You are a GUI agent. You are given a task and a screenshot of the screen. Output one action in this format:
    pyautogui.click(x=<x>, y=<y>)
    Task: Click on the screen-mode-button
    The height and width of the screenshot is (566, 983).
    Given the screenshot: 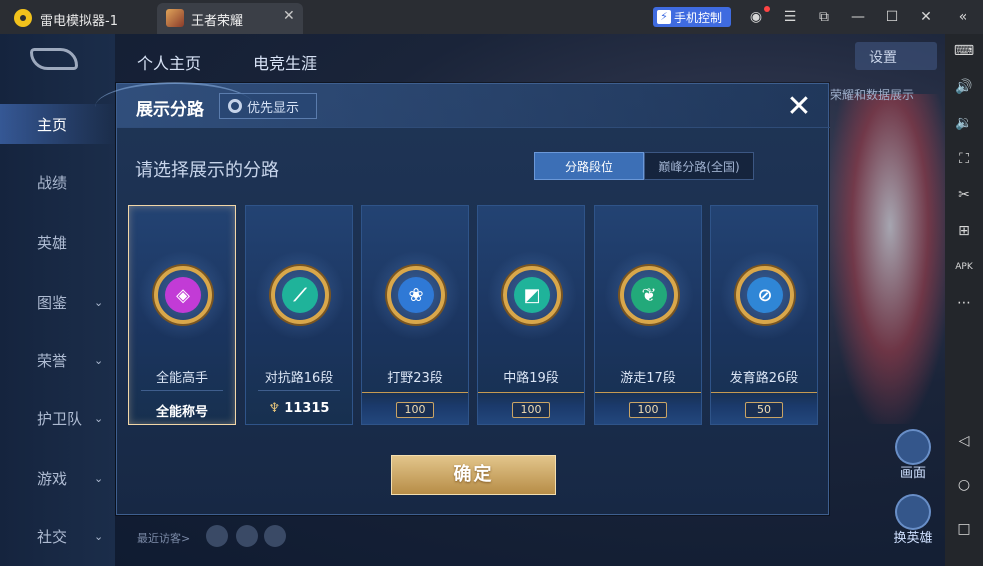 What is the action you would take?
    pyautogui.click(x=913, y=447)
    